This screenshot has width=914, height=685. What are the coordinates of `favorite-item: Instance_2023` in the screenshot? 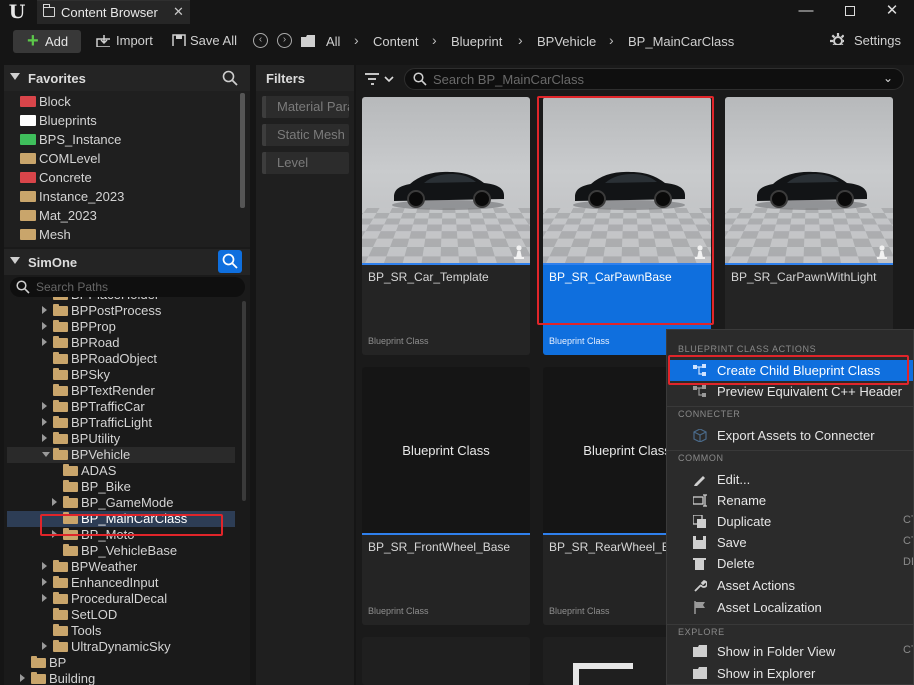 It's located at (130, 196).